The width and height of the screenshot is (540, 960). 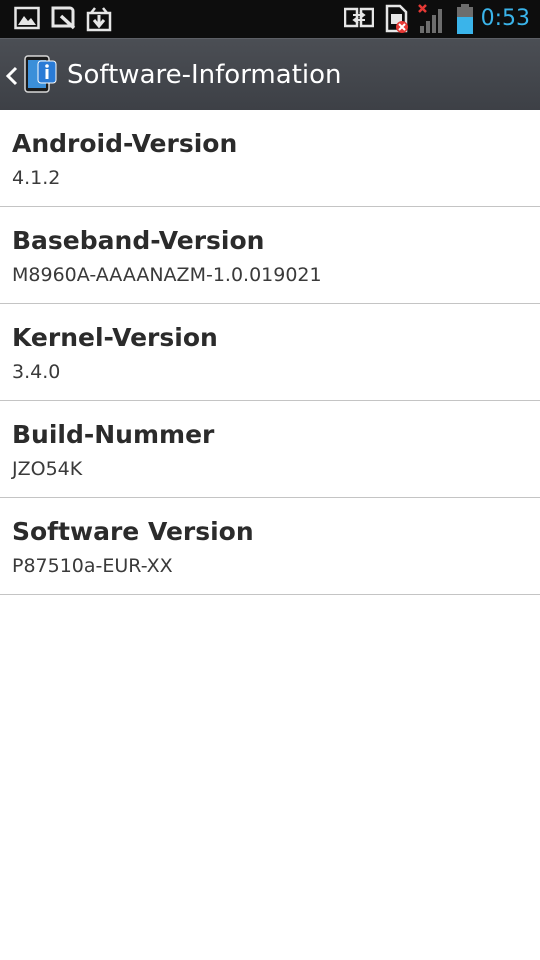 I want to click on info-icon, so click(x=40, y=74).